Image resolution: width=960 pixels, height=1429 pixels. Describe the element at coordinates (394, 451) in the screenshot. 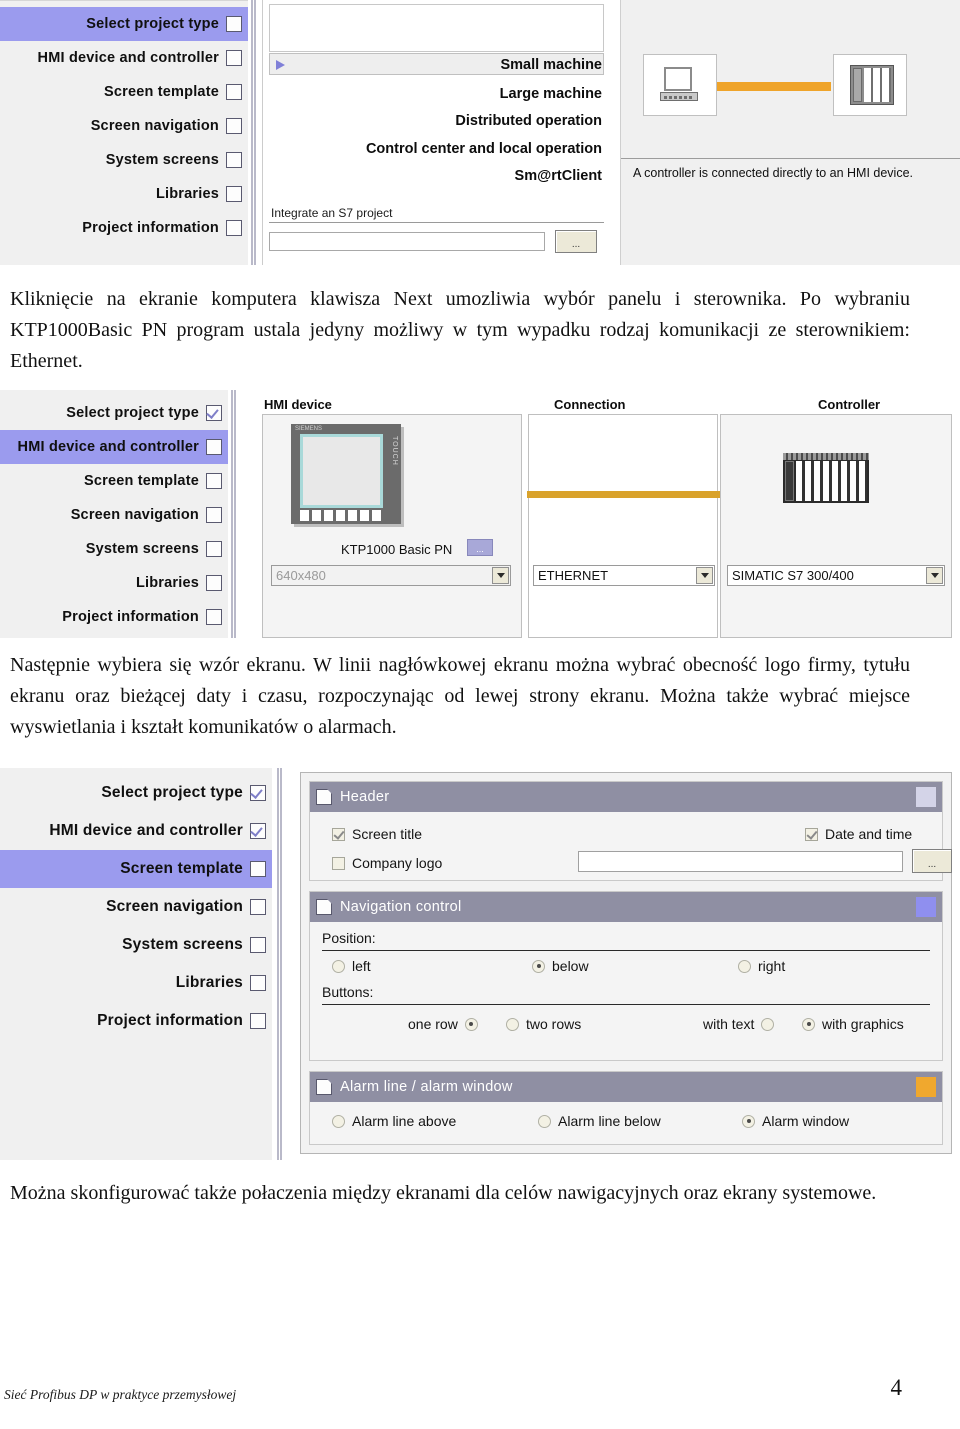

I see `touch-label: TOUCH` at that location.